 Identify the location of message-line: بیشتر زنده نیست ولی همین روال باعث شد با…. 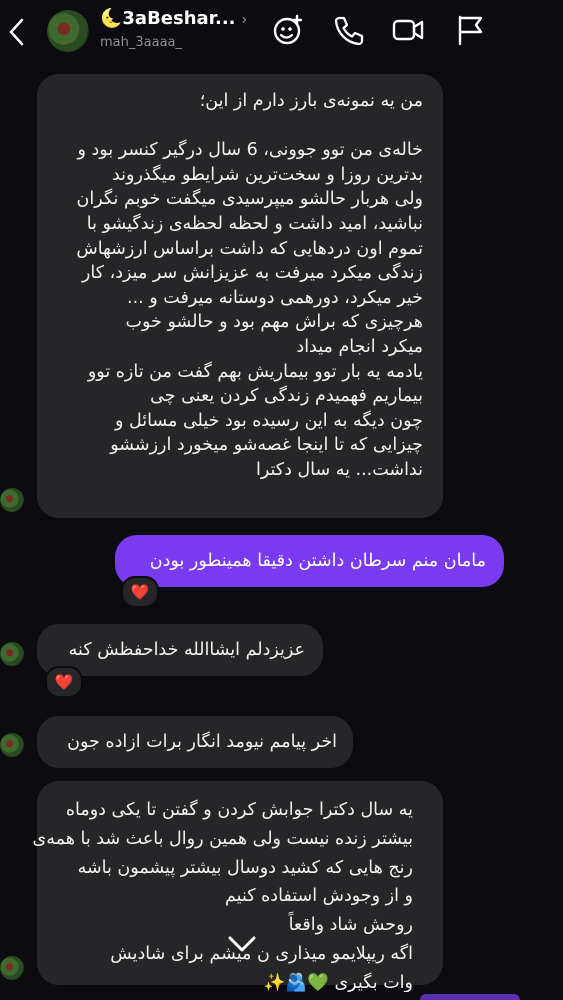
(223, 838).